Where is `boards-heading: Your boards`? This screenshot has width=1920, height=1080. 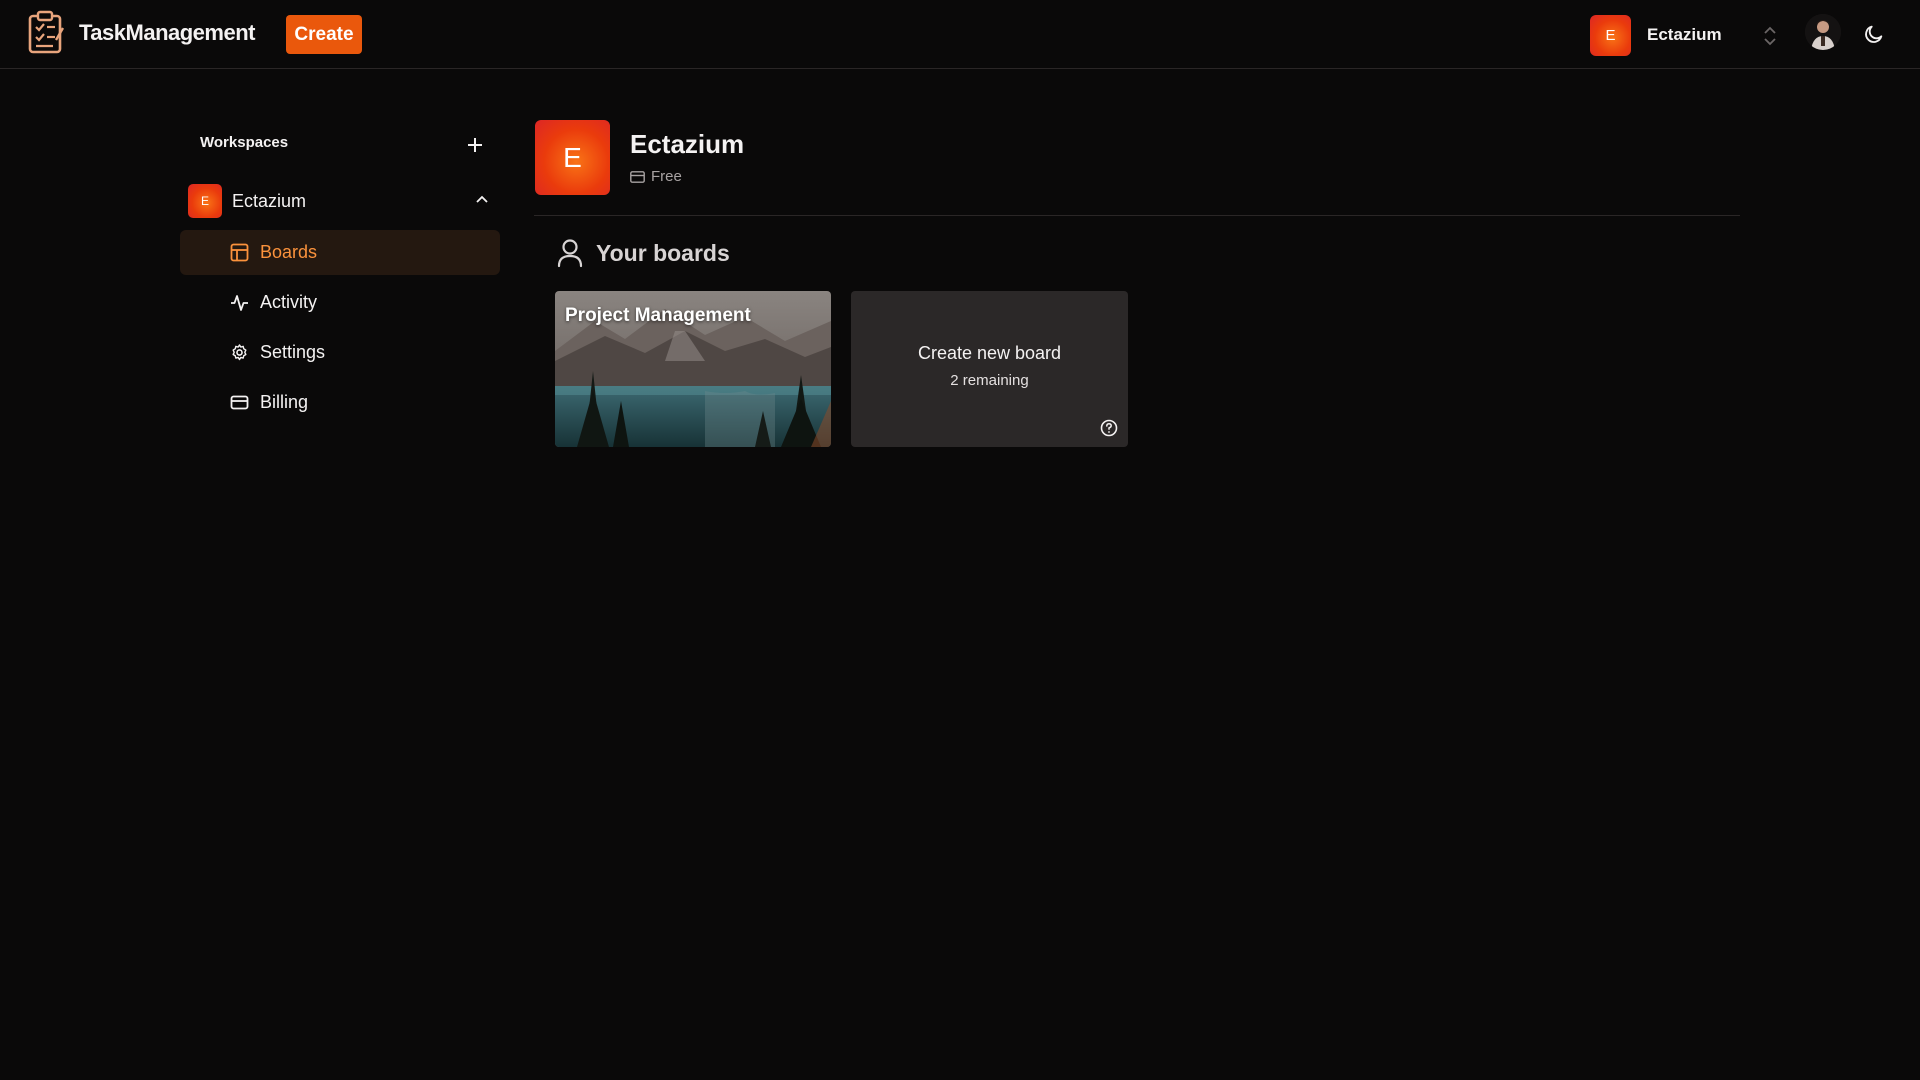
boards-heading: Your boards is located at coordinates (663, 252).